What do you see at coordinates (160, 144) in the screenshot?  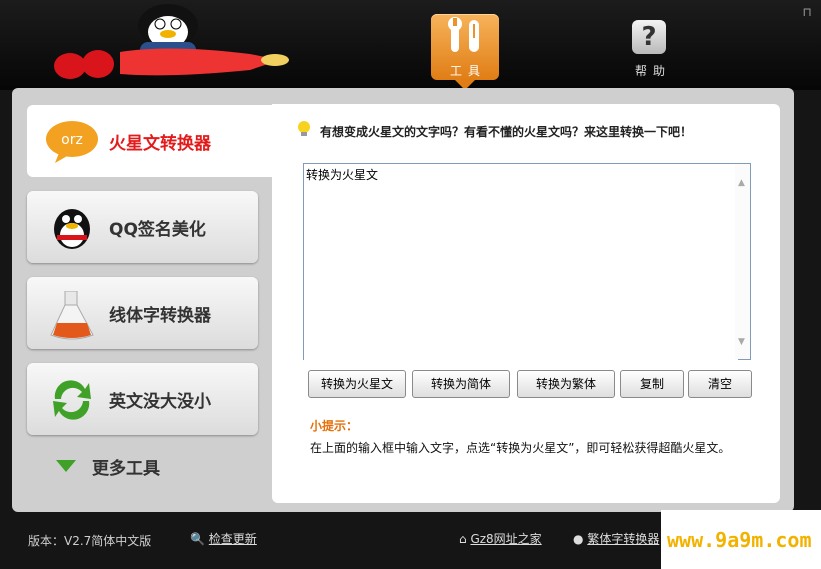 I see `sidebar-item-label: 火星文转换器` at bounding box center [160, 144].